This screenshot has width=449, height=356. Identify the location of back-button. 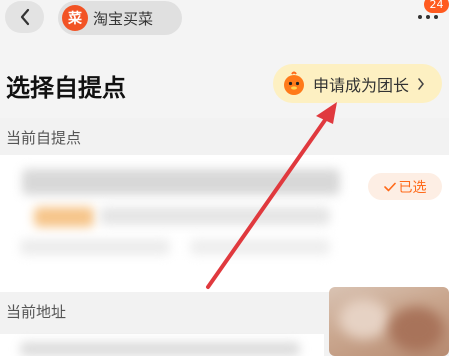
(24, 17).